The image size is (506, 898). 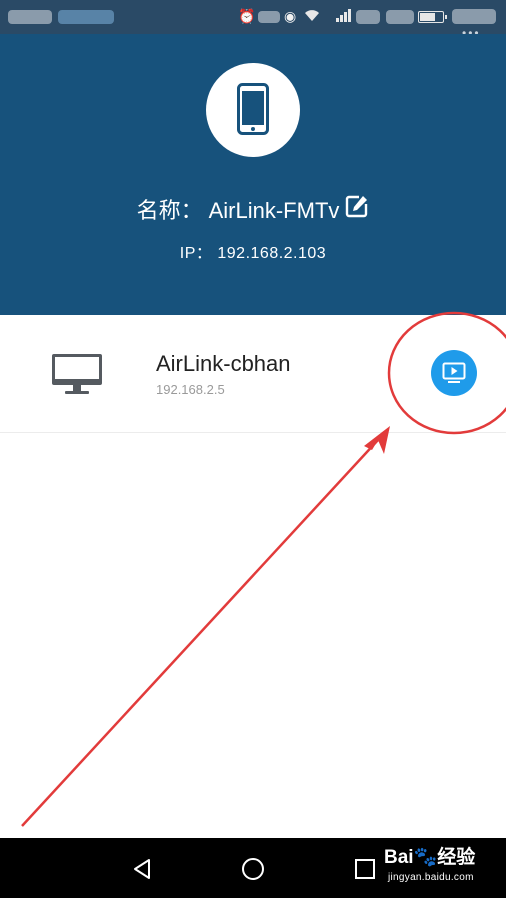 I want to click on ip-row: IP： 192.168.2.103, so click(x=253, y=251).